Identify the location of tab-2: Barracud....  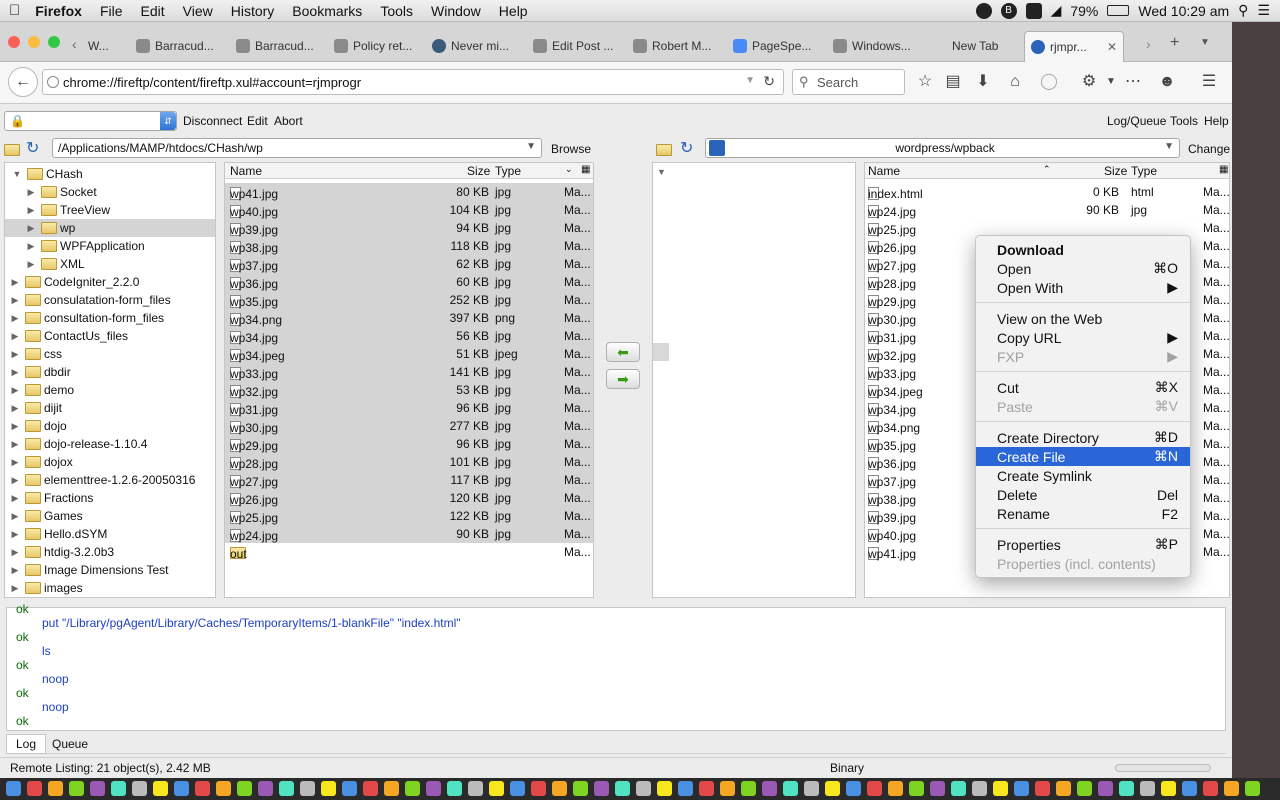
(278, 46).